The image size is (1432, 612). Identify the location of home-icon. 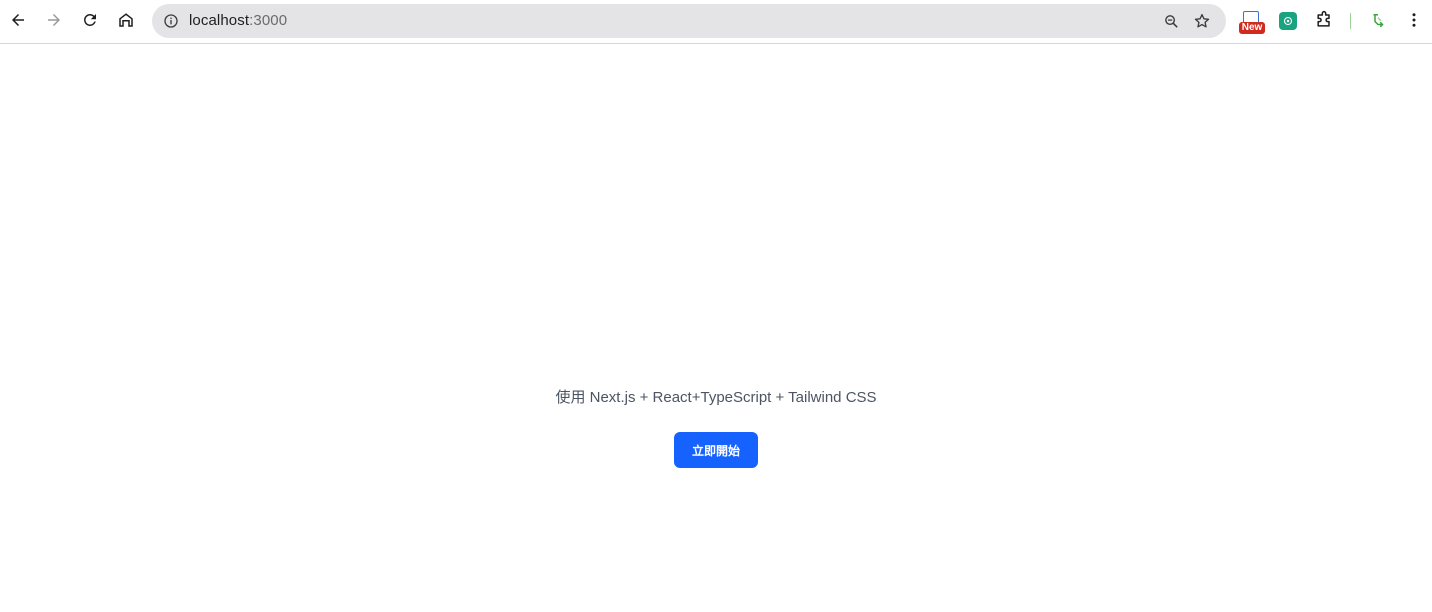
(126, 20).